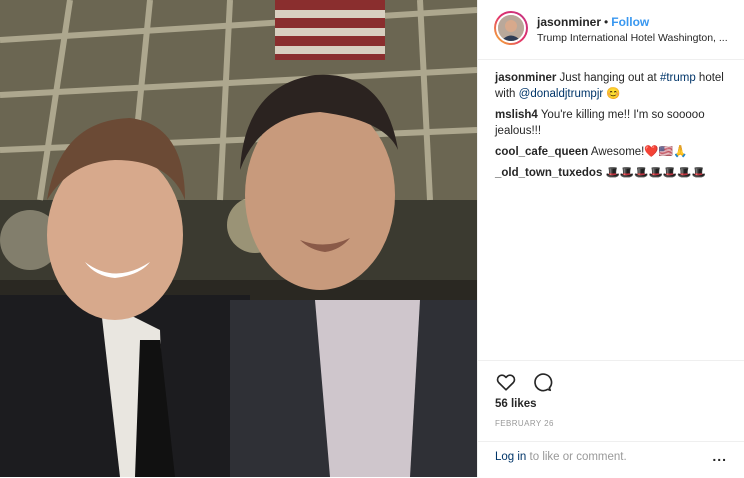  What do you see at coordinates (576, 457) in the screenshot?
I see `login-prompt-text: to like or comment.` at bounding box center [576, 457].